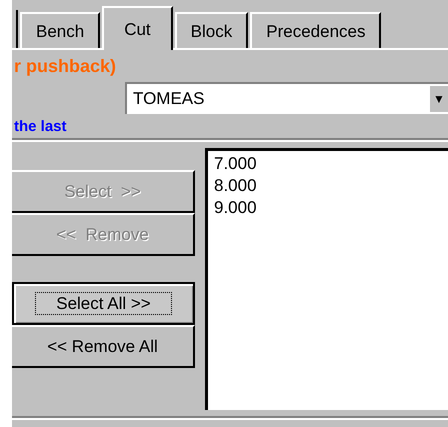  I want to click on note-text: the last, so click(40, 127).